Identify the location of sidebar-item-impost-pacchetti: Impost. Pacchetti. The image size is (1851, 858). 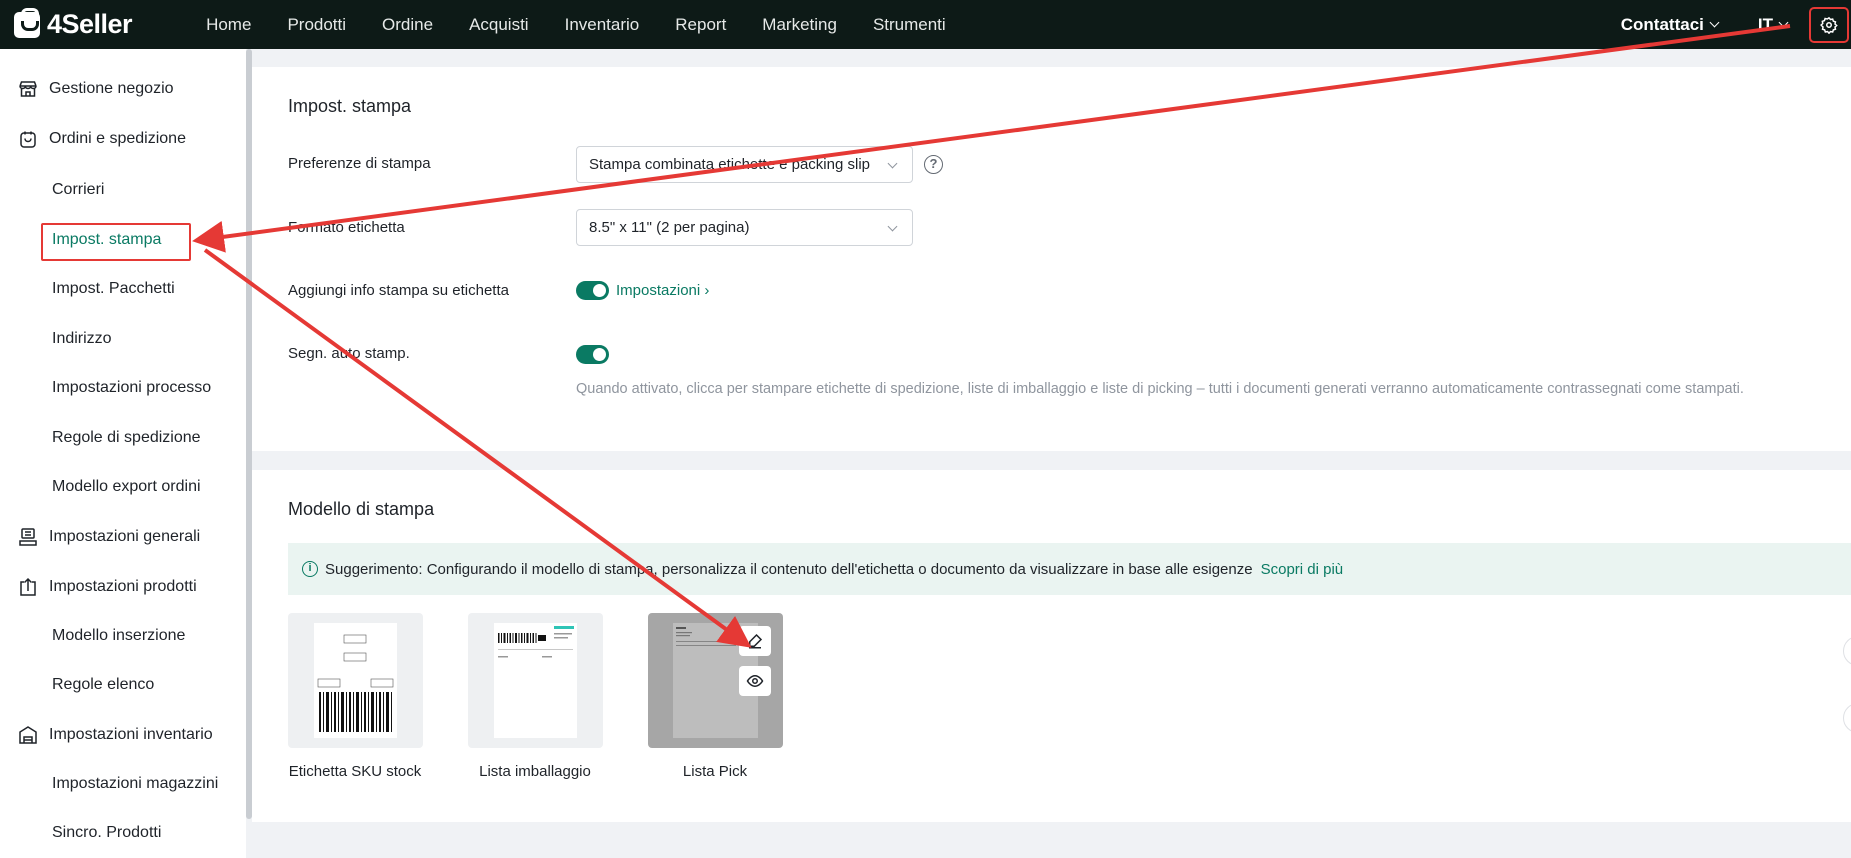
(113, 289).